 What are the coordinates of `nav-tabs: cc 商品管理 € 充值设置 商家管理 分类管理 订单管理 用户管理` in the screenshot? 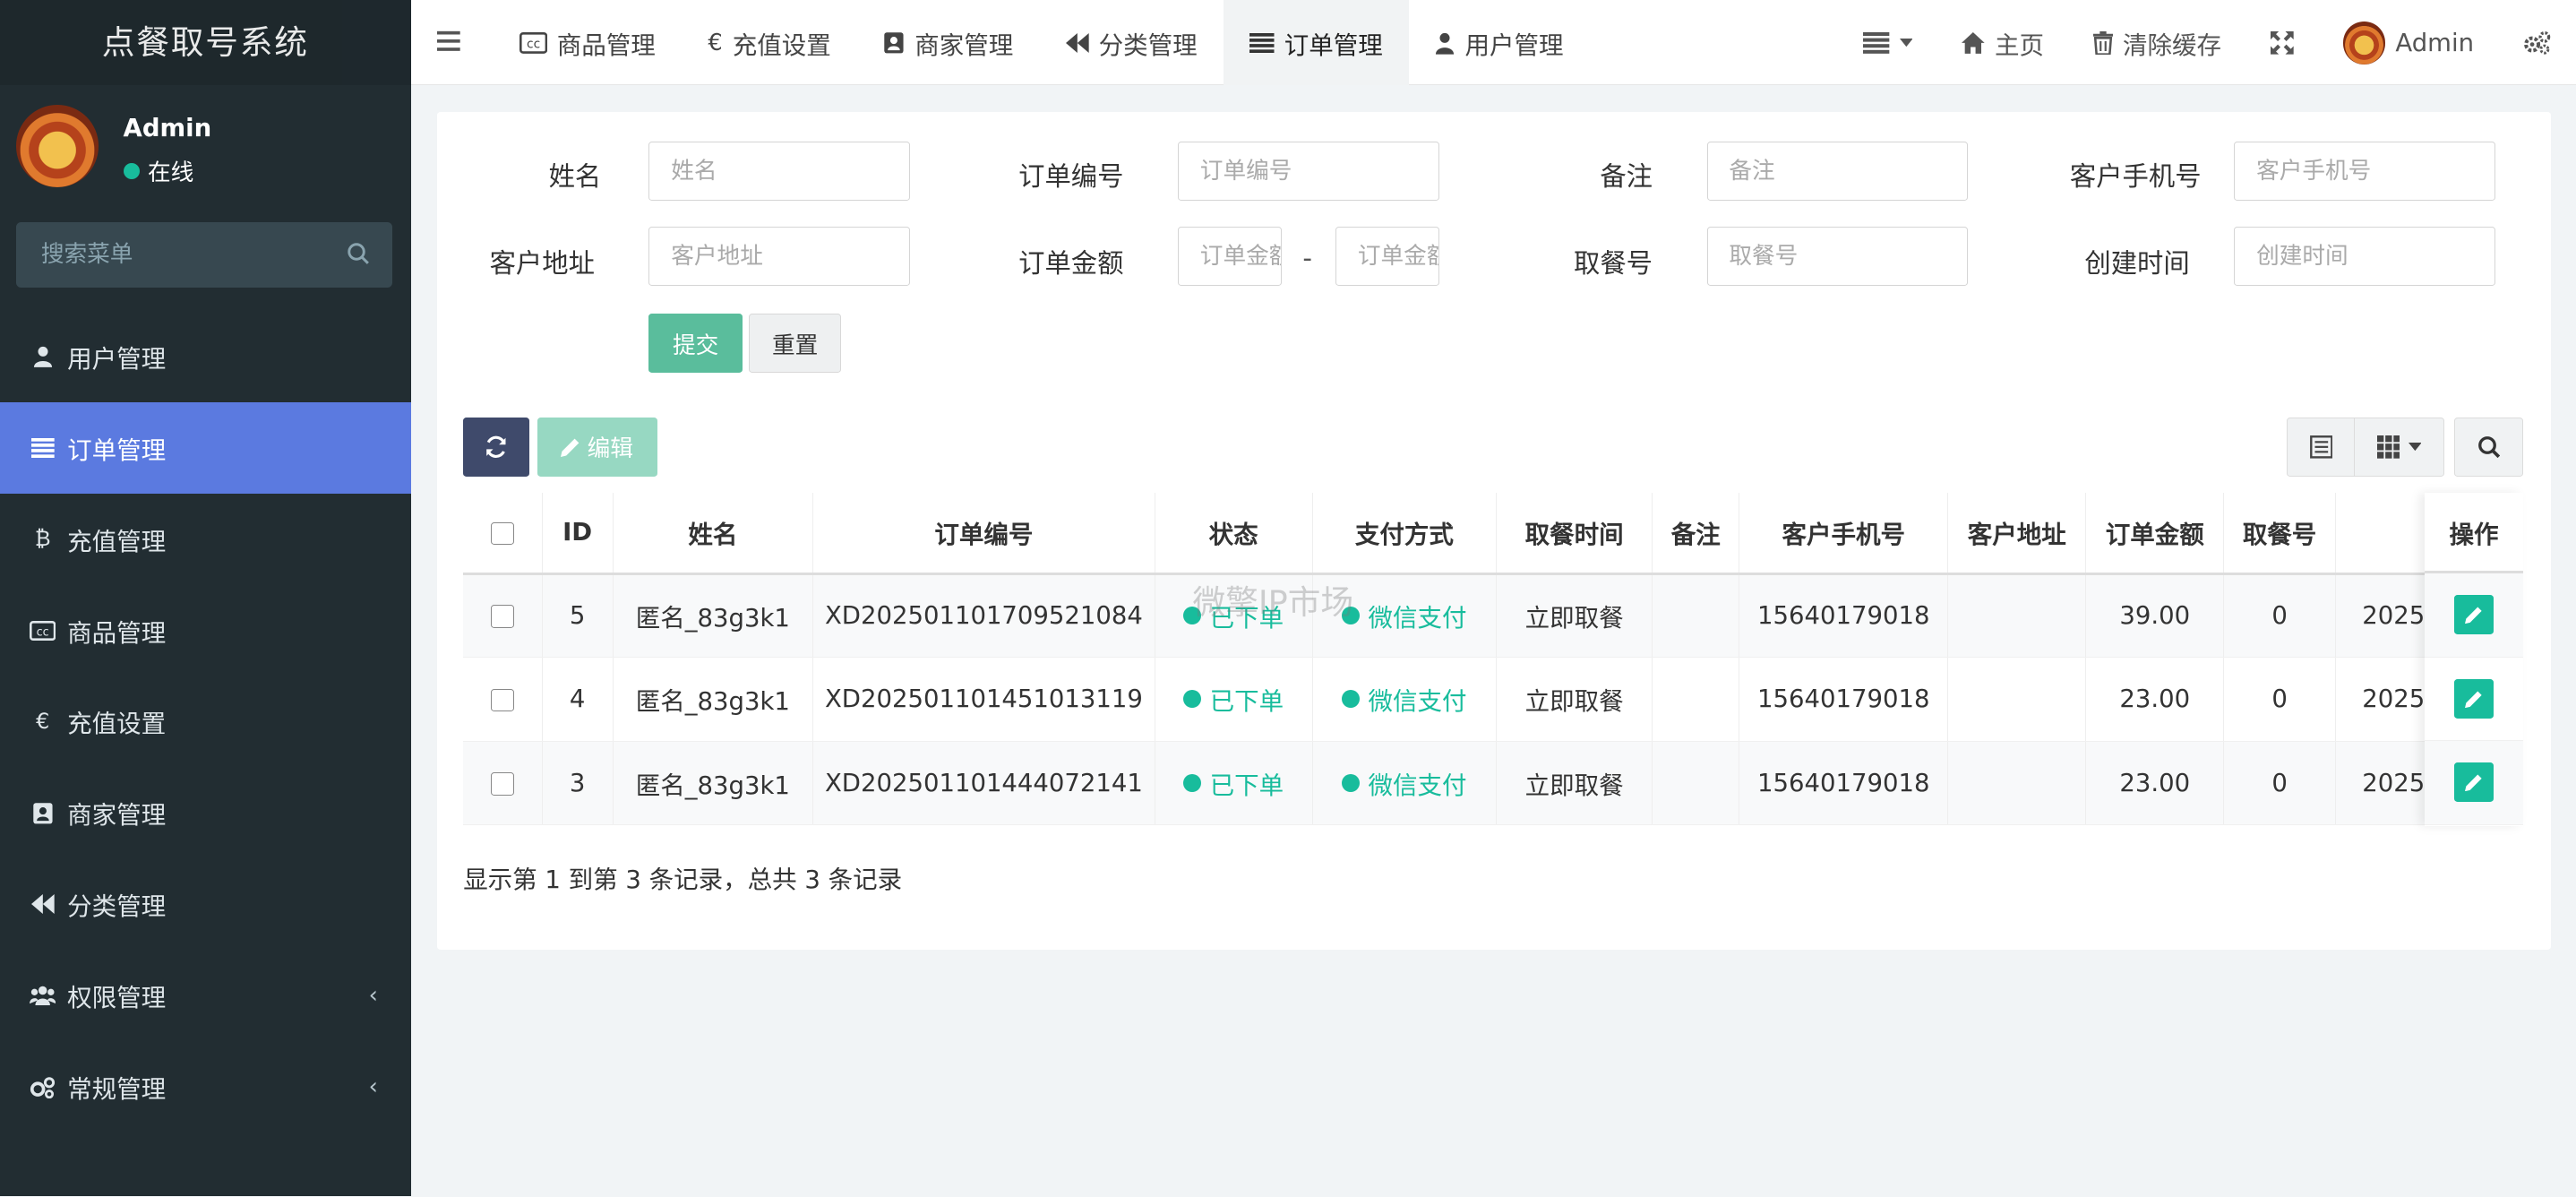 It's located at (1041, 43).